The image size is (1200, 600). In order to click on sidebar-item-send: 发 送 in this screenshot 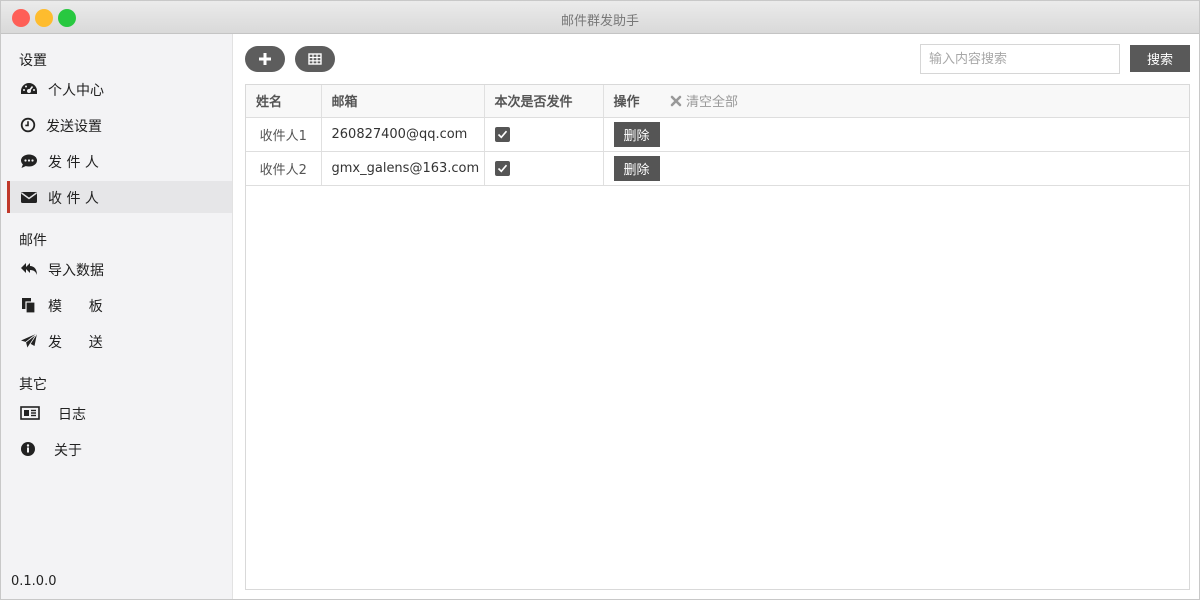, I will do `click(119, 341)`.